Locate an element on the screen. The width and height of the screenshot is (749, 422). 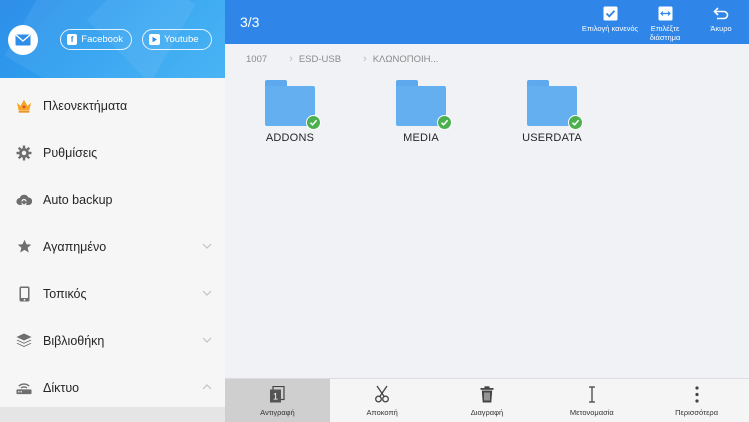
mail-button is located at coordinates (23, 40).